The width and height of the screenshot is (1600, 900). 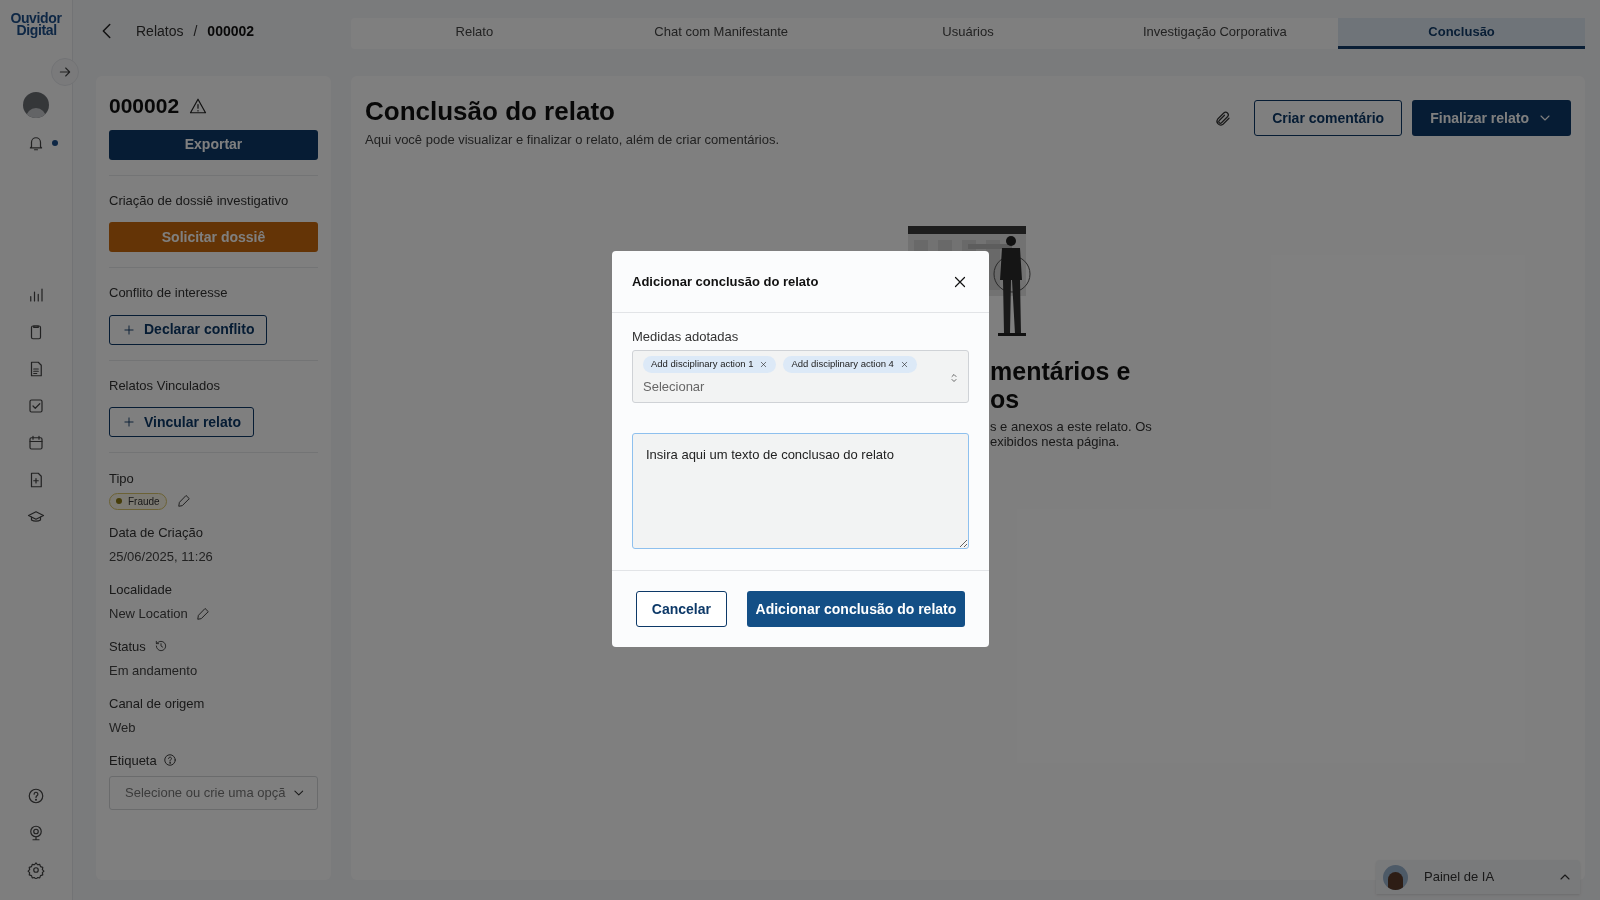 I want to click on tag-select: Selecione ou crie uma opçã, so click(x=213, y=793).